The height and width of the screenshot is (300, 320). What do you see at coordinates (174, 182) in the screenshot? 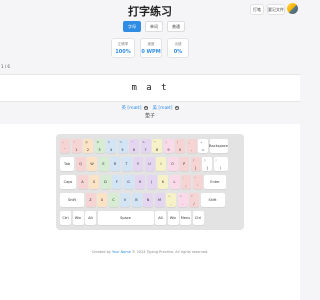
I see `key: L` at bounding box center [174, 182].